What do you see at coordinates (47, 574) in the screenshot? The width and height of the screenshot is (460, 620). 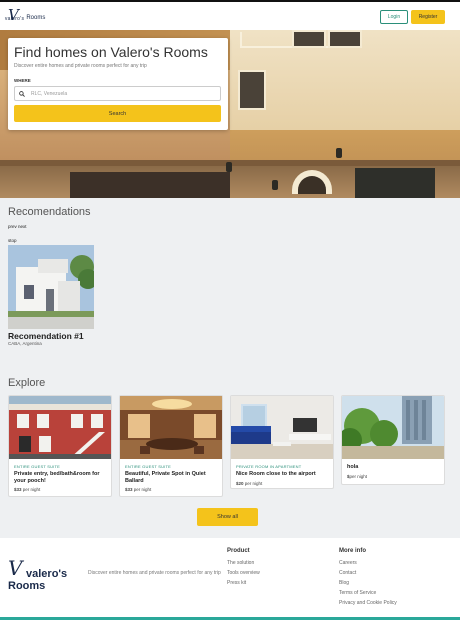 I see `footer-logo-line1: valero's` at bounding box center [47, 574].